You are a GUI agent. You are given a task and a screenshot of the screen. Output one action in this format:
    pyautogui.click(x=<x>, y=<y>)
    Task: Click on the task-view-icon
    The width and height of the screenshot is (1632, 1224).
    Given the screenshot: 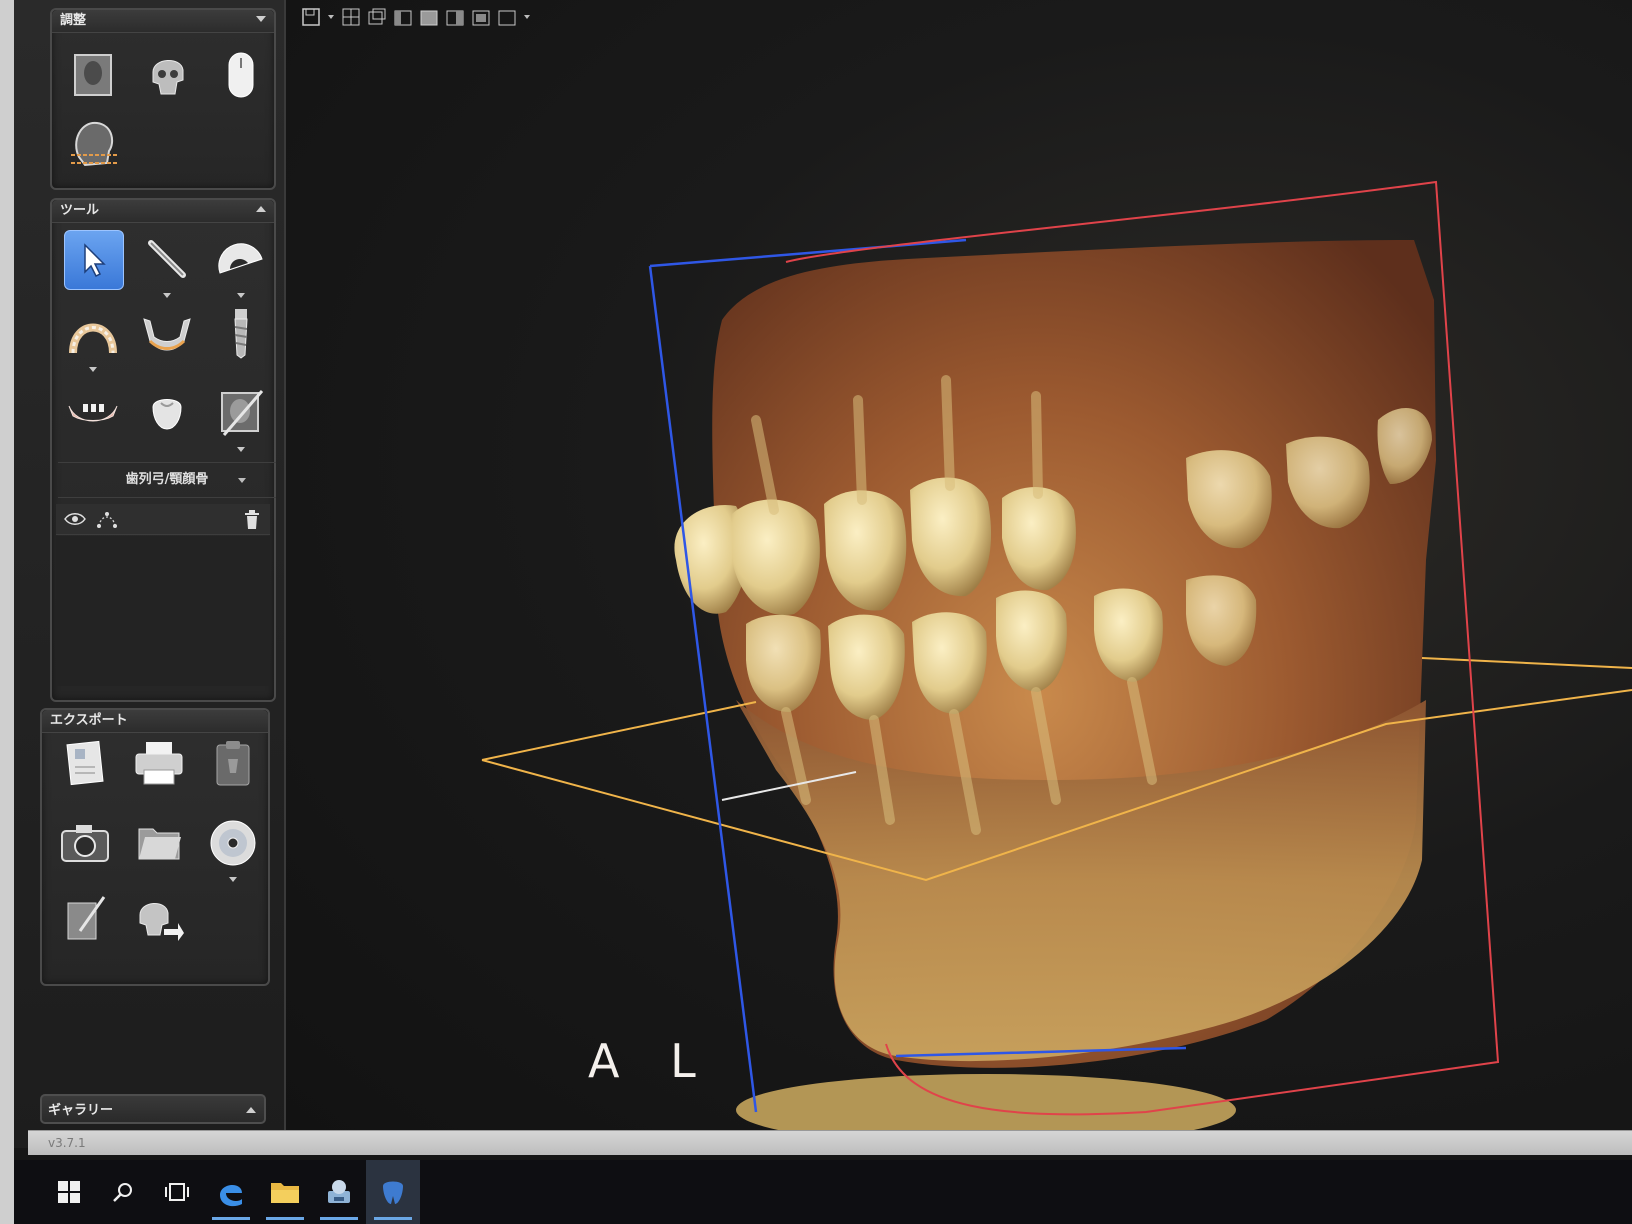 What is the action you would take?
    pyautogui.click(x=177, y=1192)
    